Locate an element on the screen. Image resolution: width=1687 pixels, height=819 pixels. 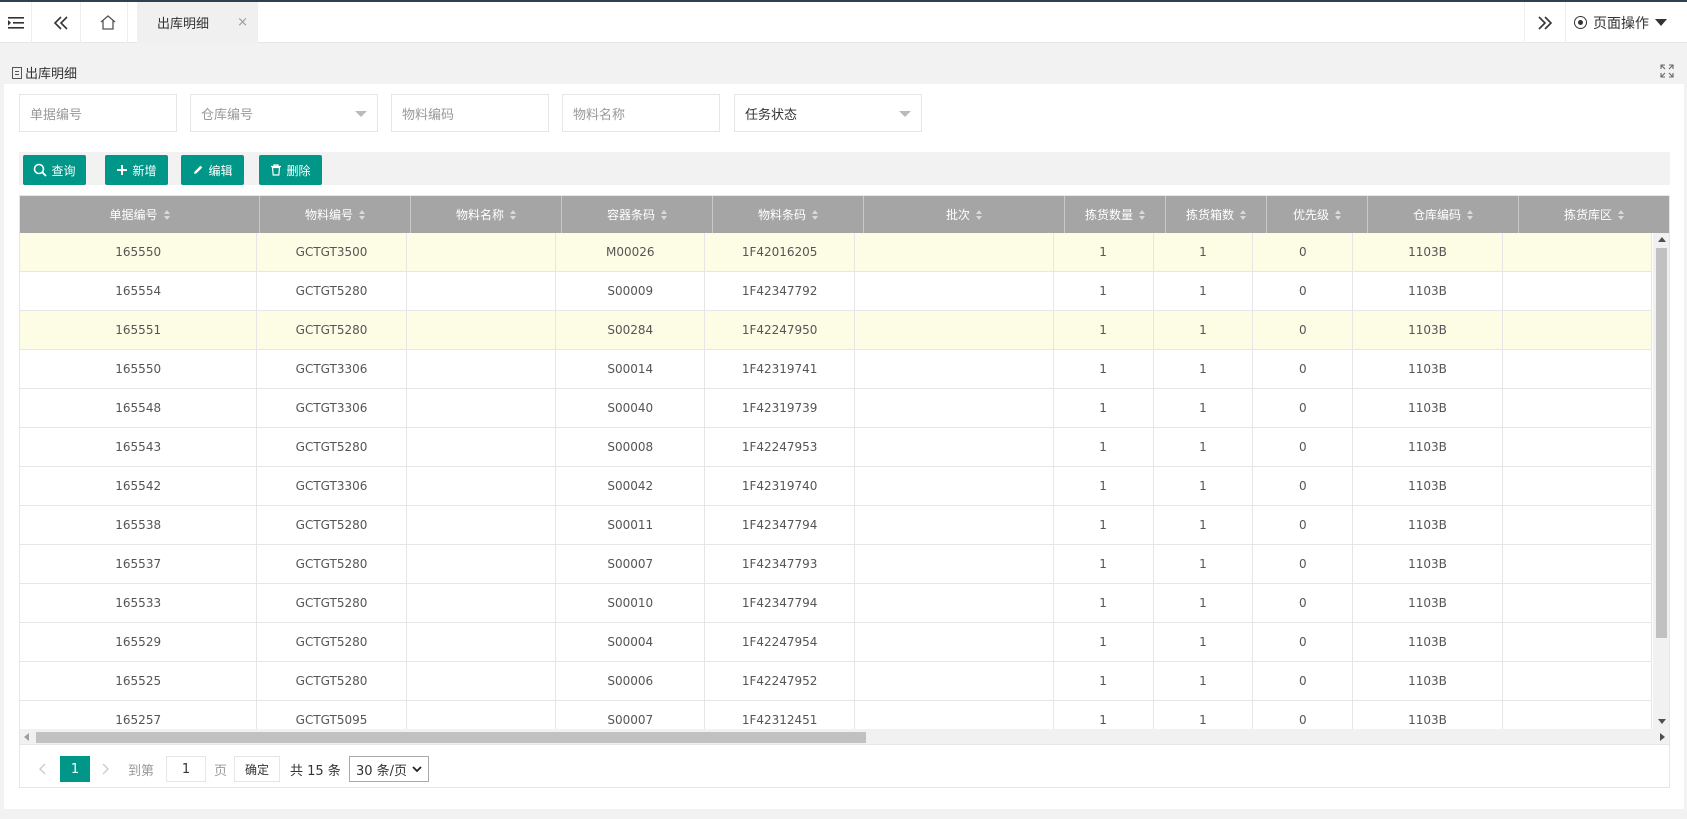
horizontal-scroll-thumb is located at coordinates (451, 737).